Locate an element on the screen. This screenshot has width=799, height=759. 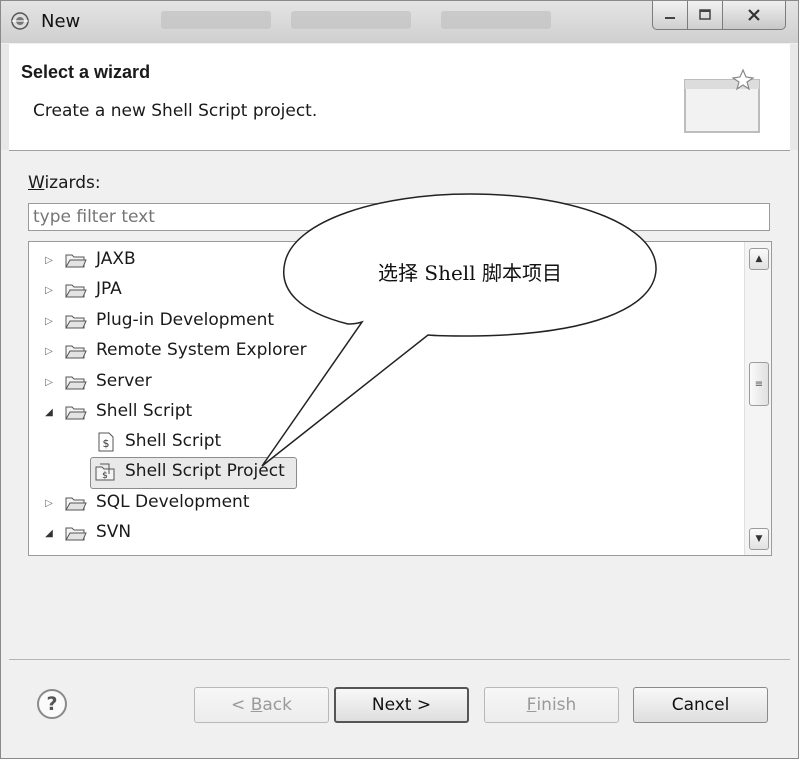
cancel-button-label: Cancel is located at coordinates (700, 705).